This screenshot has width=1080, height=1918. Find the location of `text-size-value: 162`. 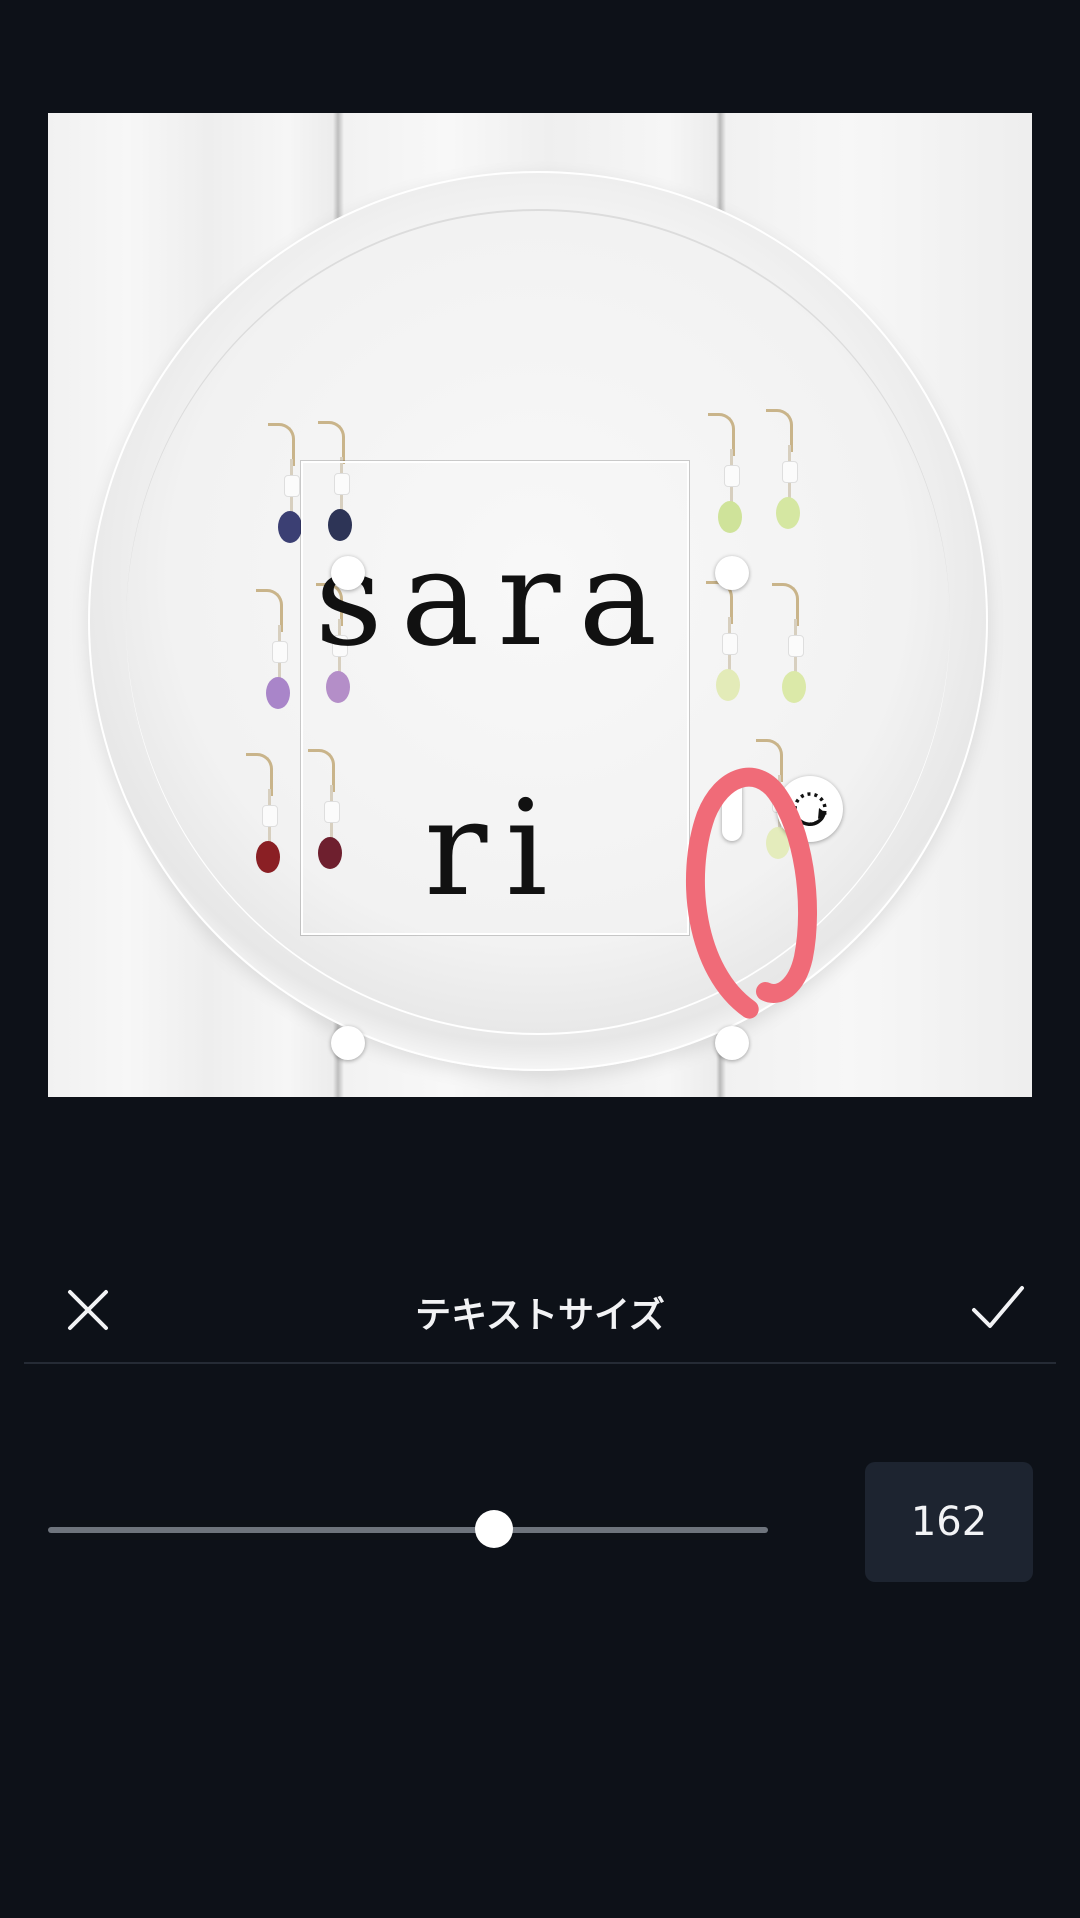

text-size-value: 162 is located at coordinates (949, 1522).